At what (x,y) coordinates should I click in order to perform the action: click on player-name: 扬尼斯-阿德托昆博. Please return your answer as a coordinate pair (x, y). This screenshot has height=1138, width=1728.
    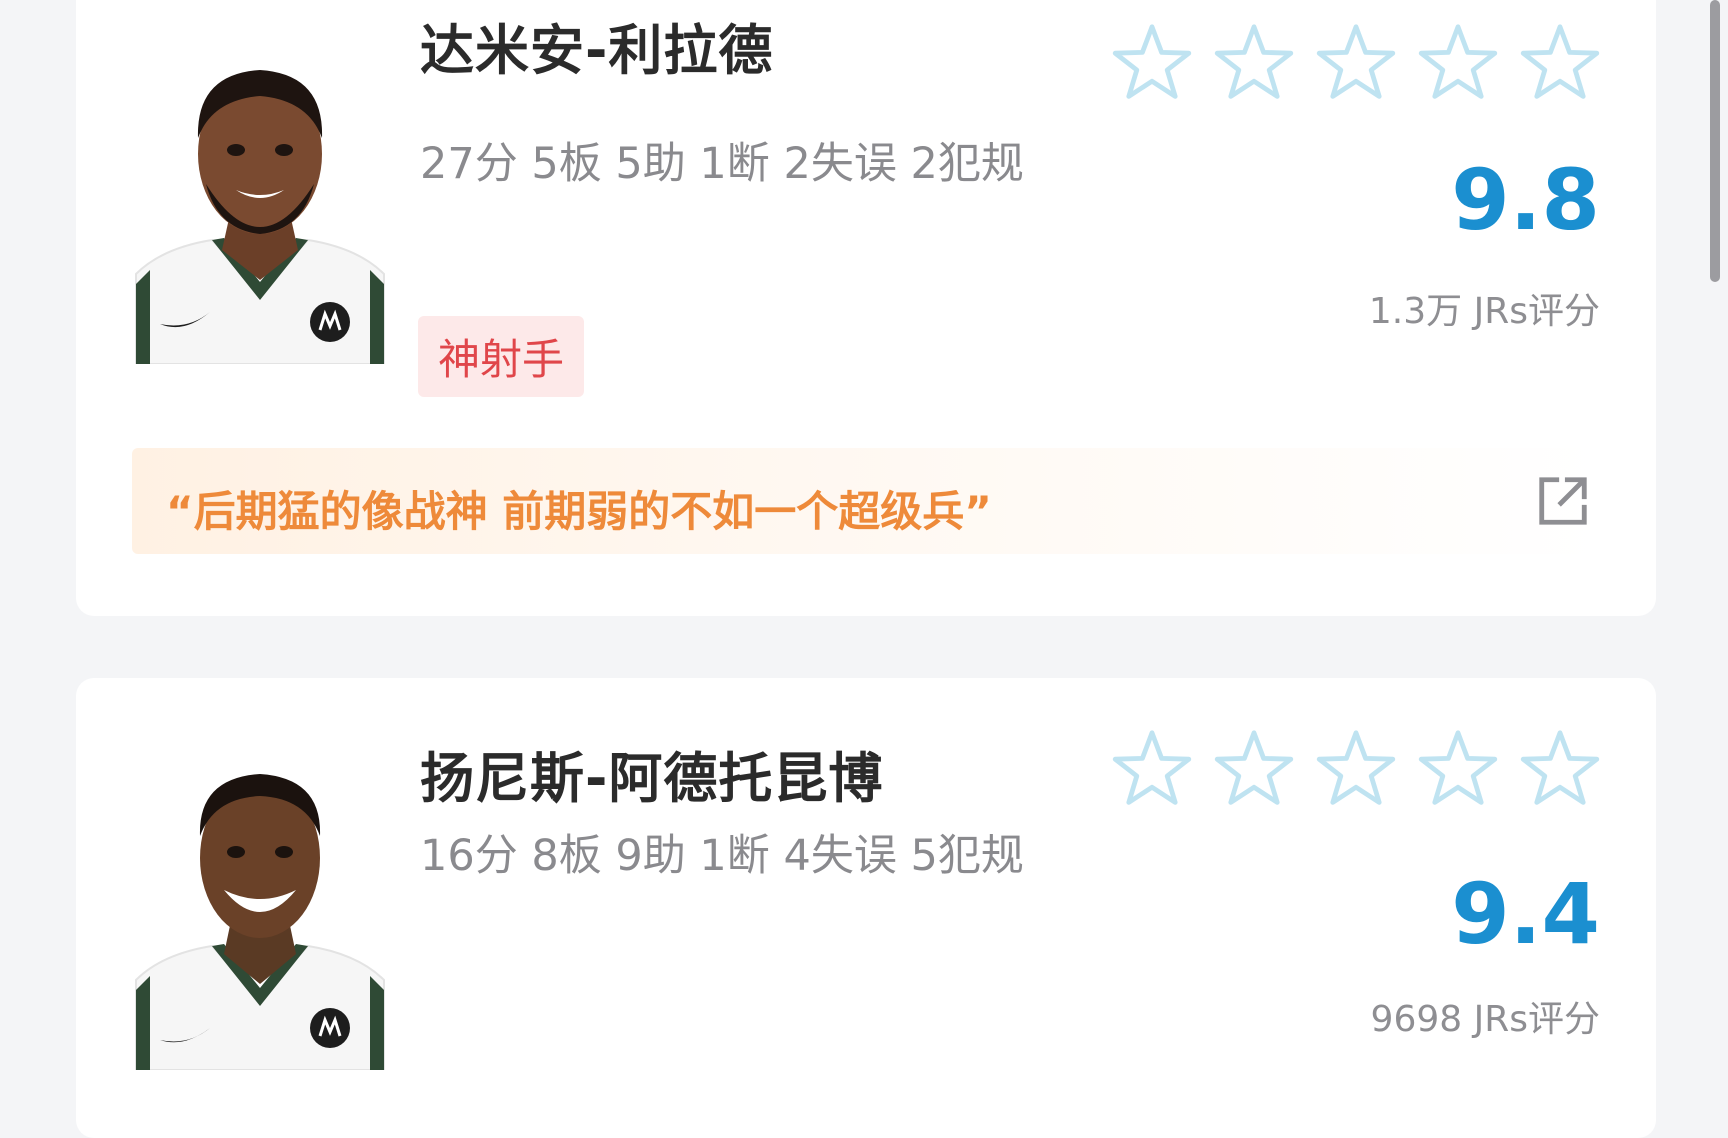
    Looking at the image, I should click on (652, 778).